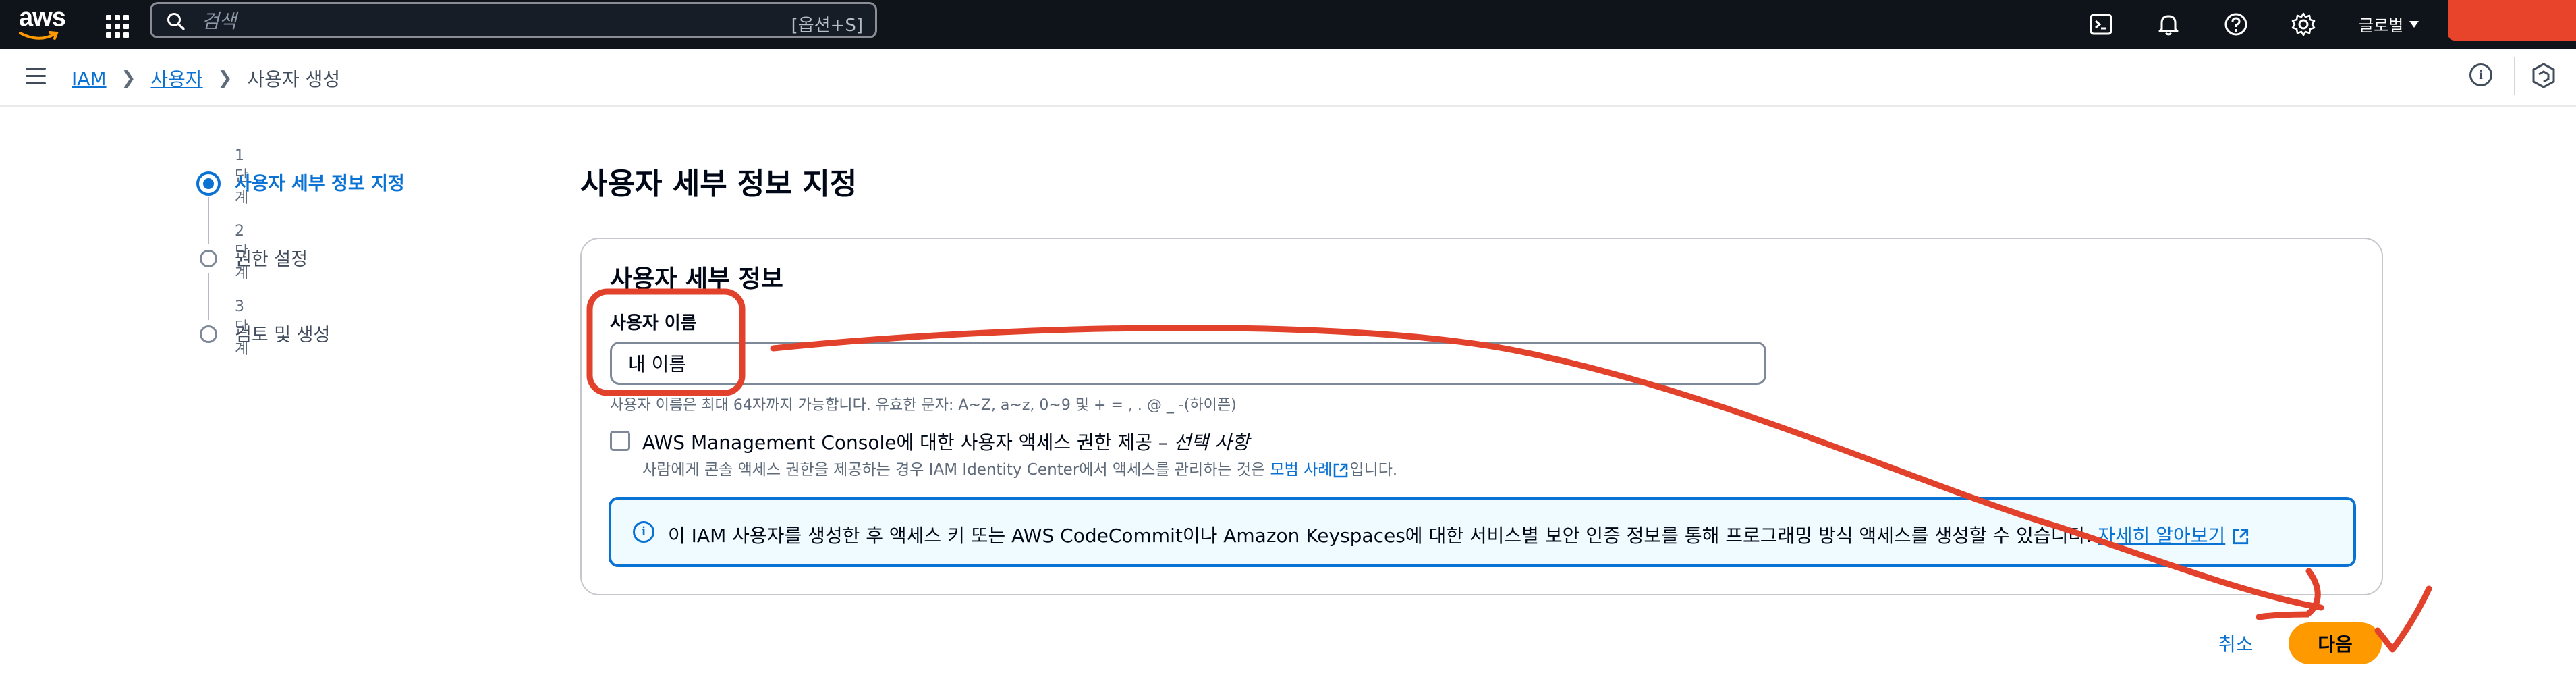 This screenshot has width=2576, height=694. Describe the element at coordinates (643, 532) in the screenshot. I see `info-circle-icon: i` at that location.